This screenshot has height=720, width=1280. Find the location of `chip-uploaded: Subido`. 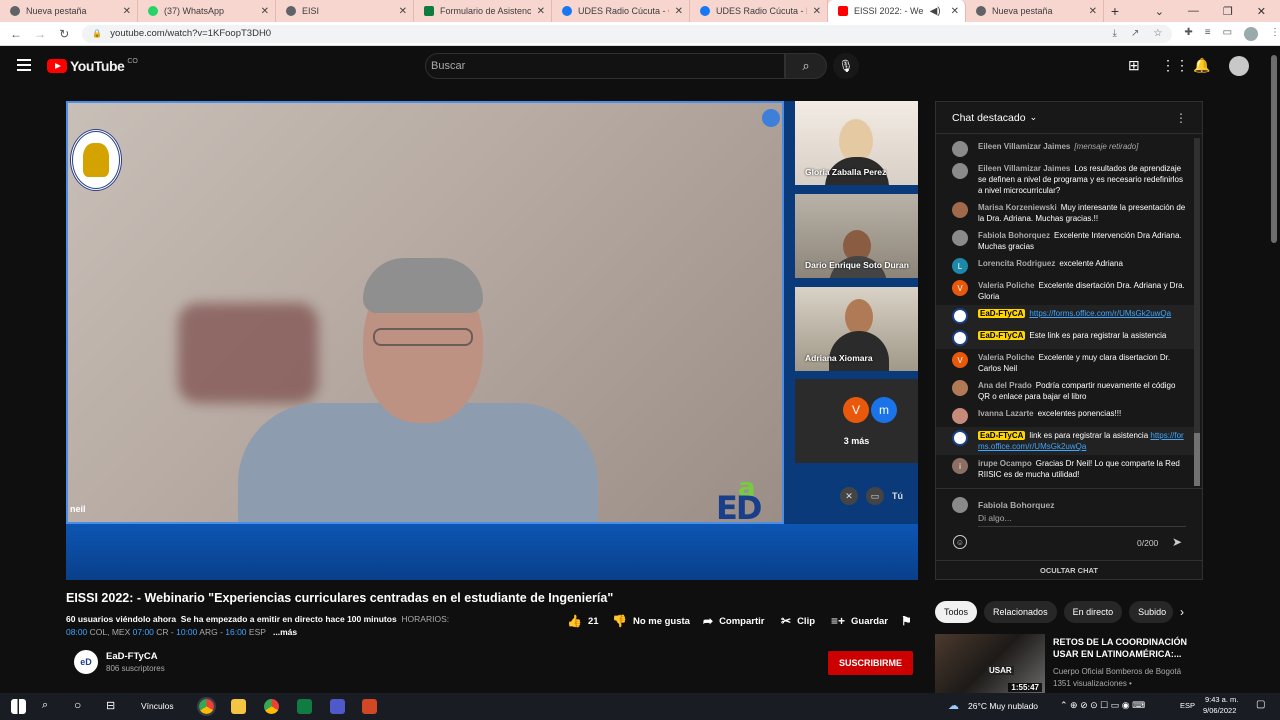

chip-uploaded: Subido is located at coordinates (1151, 612).